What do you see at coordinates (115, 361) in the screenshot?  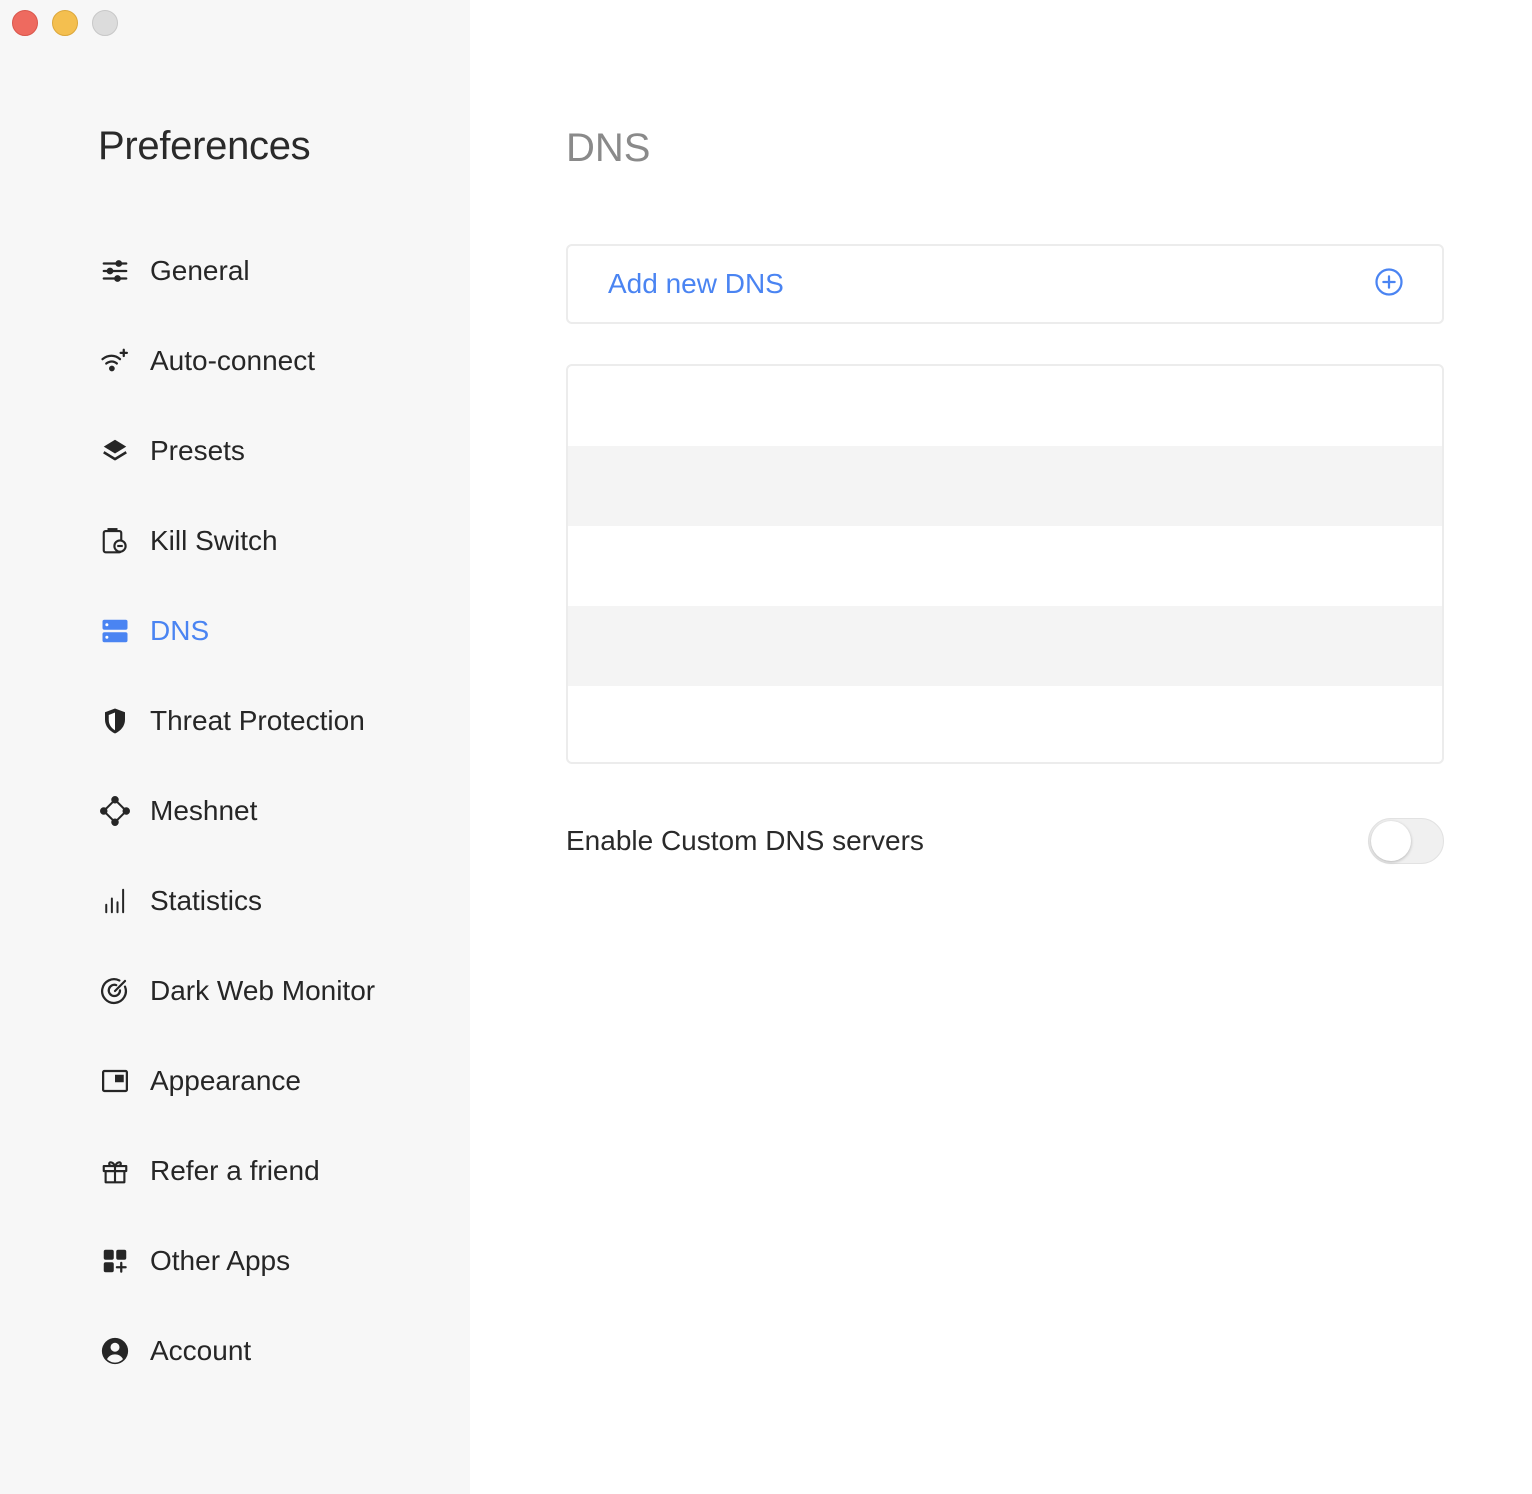 I see `wifi-sparkle-icon` at bounding box center [115, 361].